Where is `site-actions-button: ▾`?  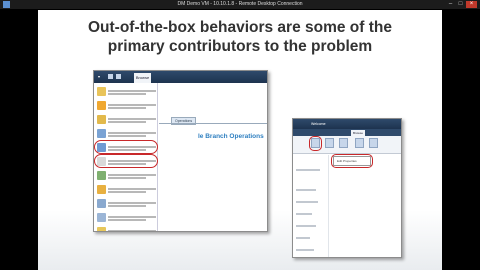
site-actions-button: ▾ is located at coordinates (99, 76).